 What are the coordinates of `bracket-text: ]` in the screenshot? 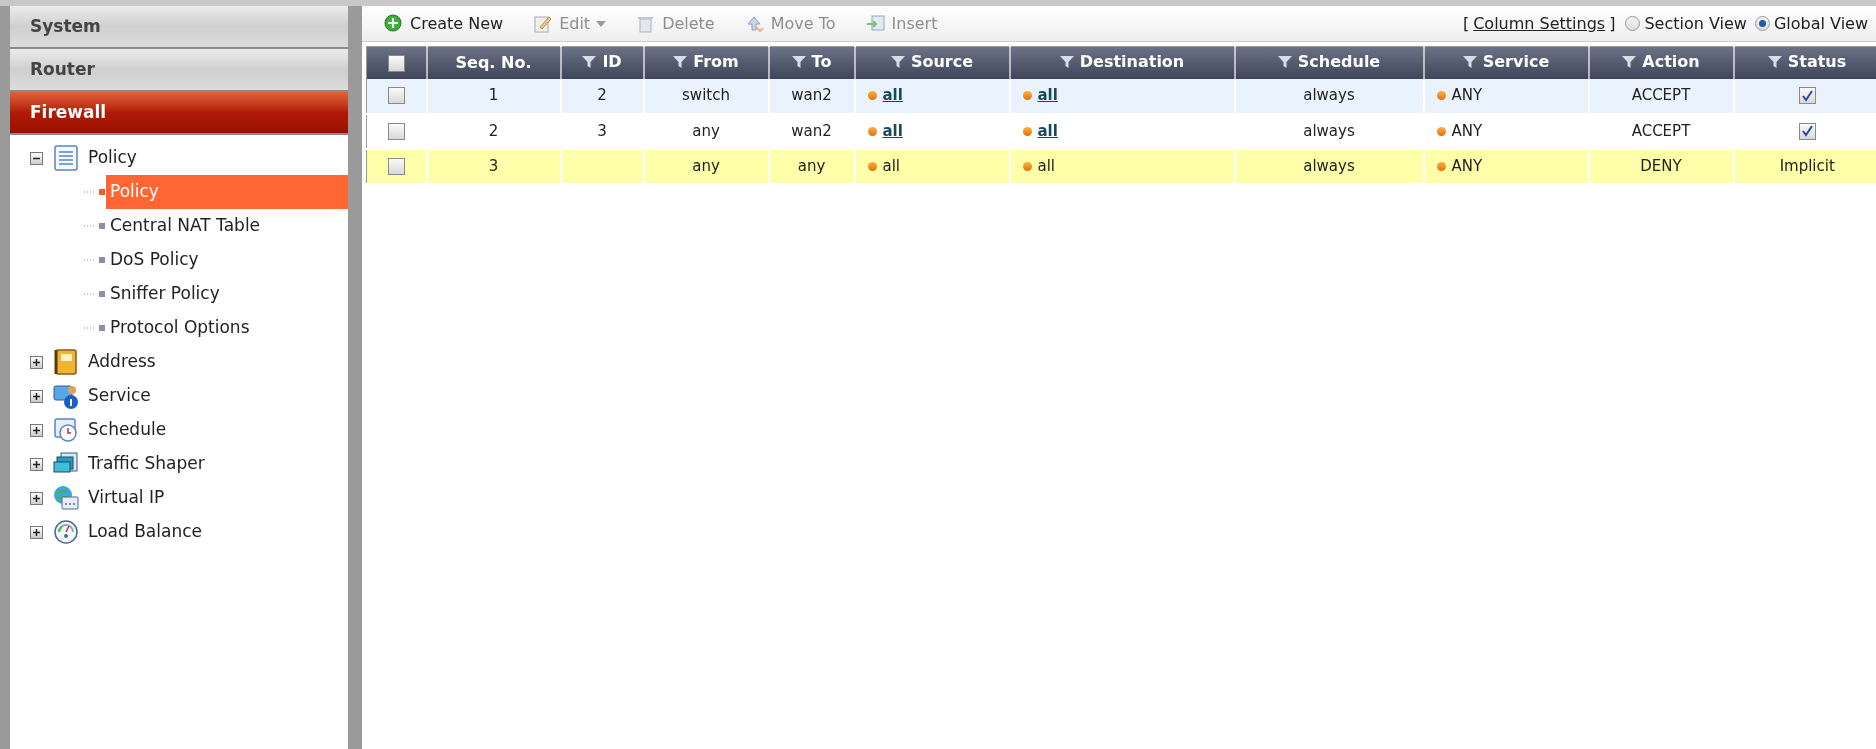 It's located at (1612, 23).